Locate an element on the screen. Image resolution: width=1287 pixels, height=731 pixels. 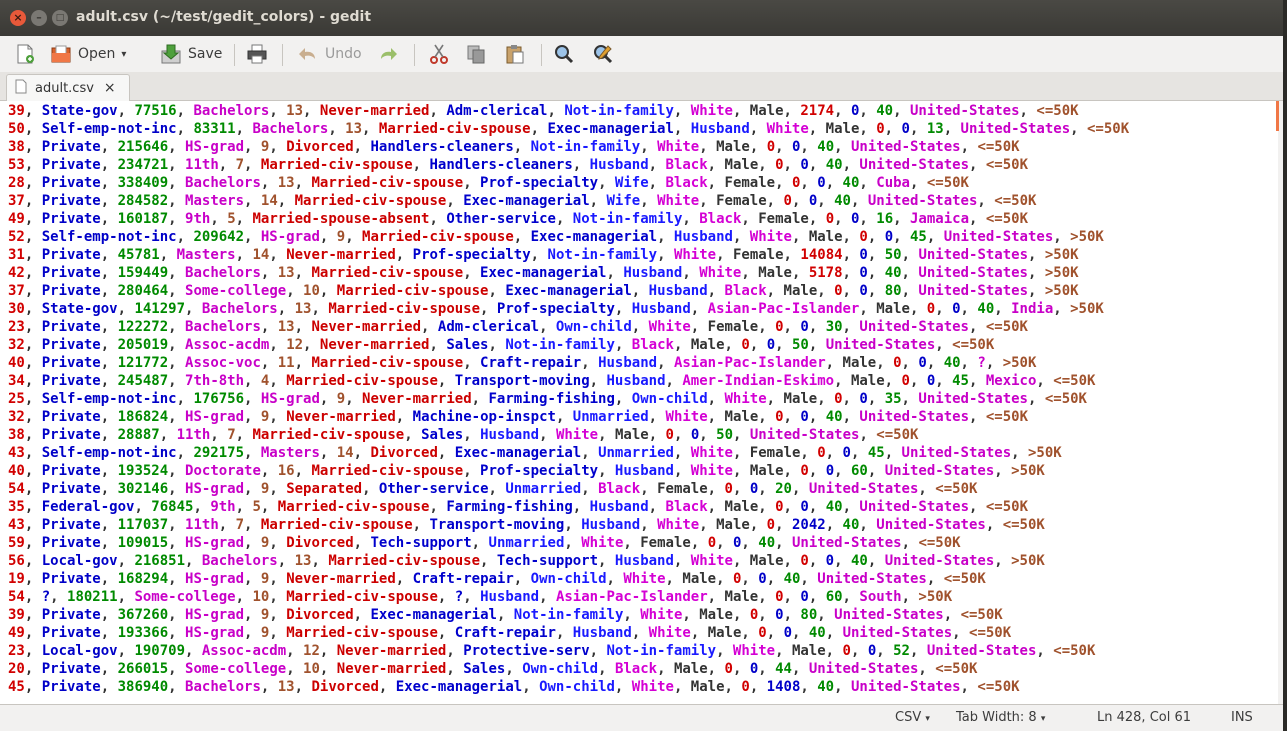
csv-field: Never-married is located at coordinates (341, 255).